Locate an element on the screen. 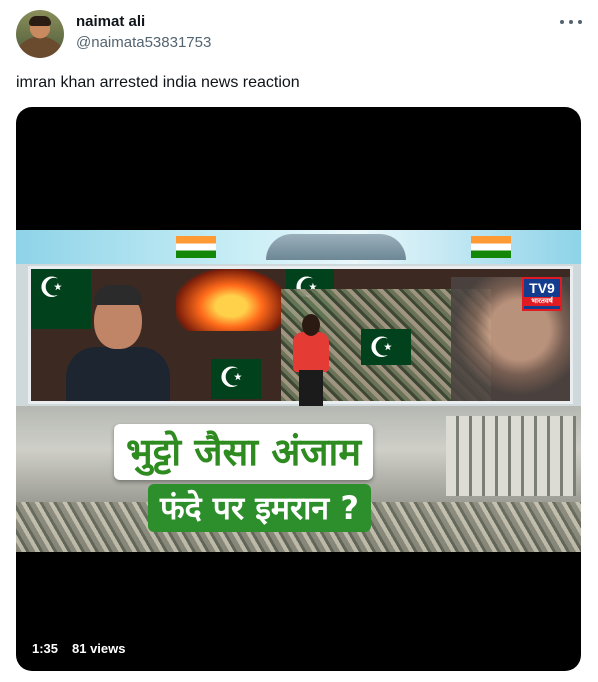  avatar-hair is located at coordinates (40, 21).